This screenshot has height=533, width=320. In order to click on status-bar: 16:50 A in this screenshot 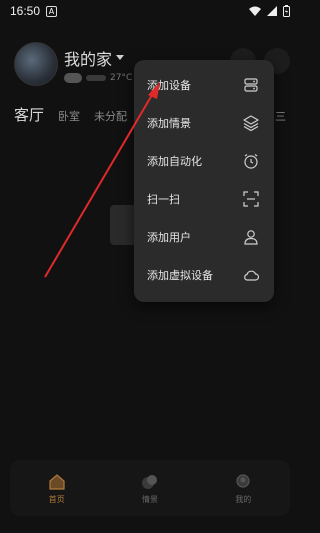, I will do `click(150, 11)`.